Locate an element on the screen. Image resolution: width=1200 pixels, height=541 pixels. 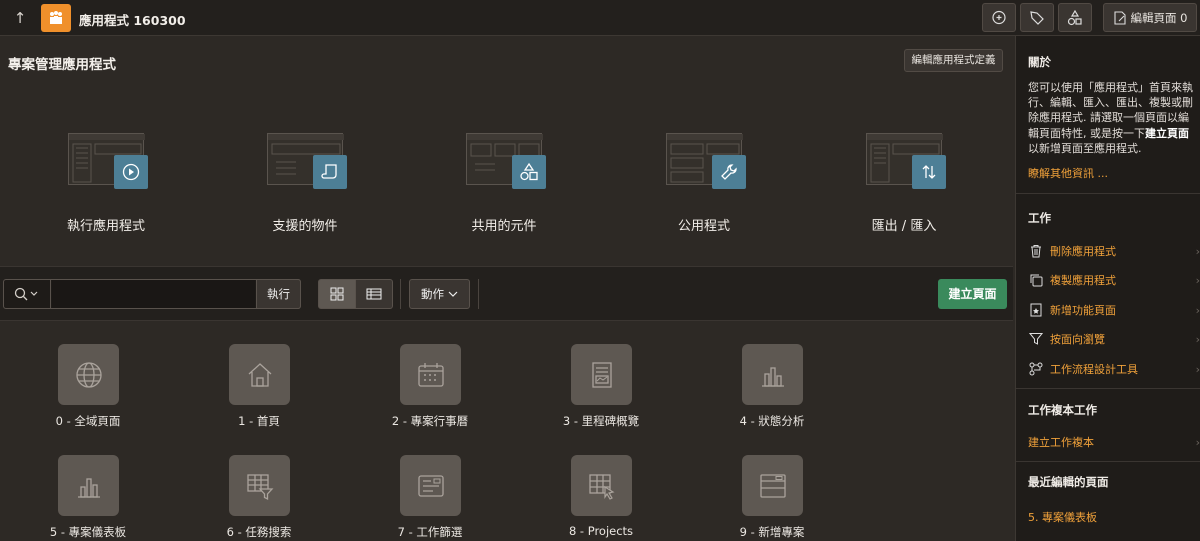
page-label: 8 - Projects is located at coordinates (601, 531).